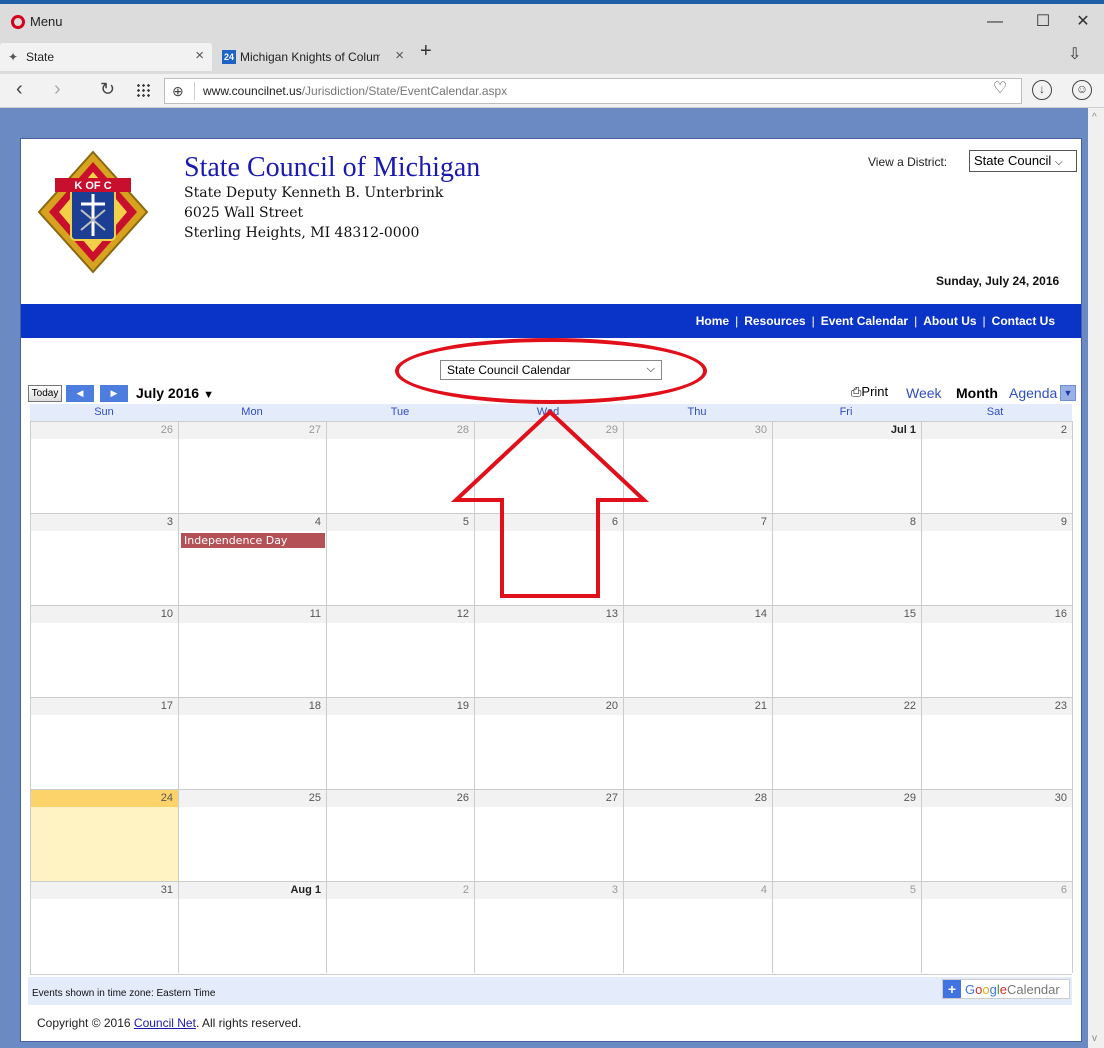 The image size is (1104, 1048). Describe the element at coordinates (104, 798) in the screenshot. I see `day-number: 24` at that location.